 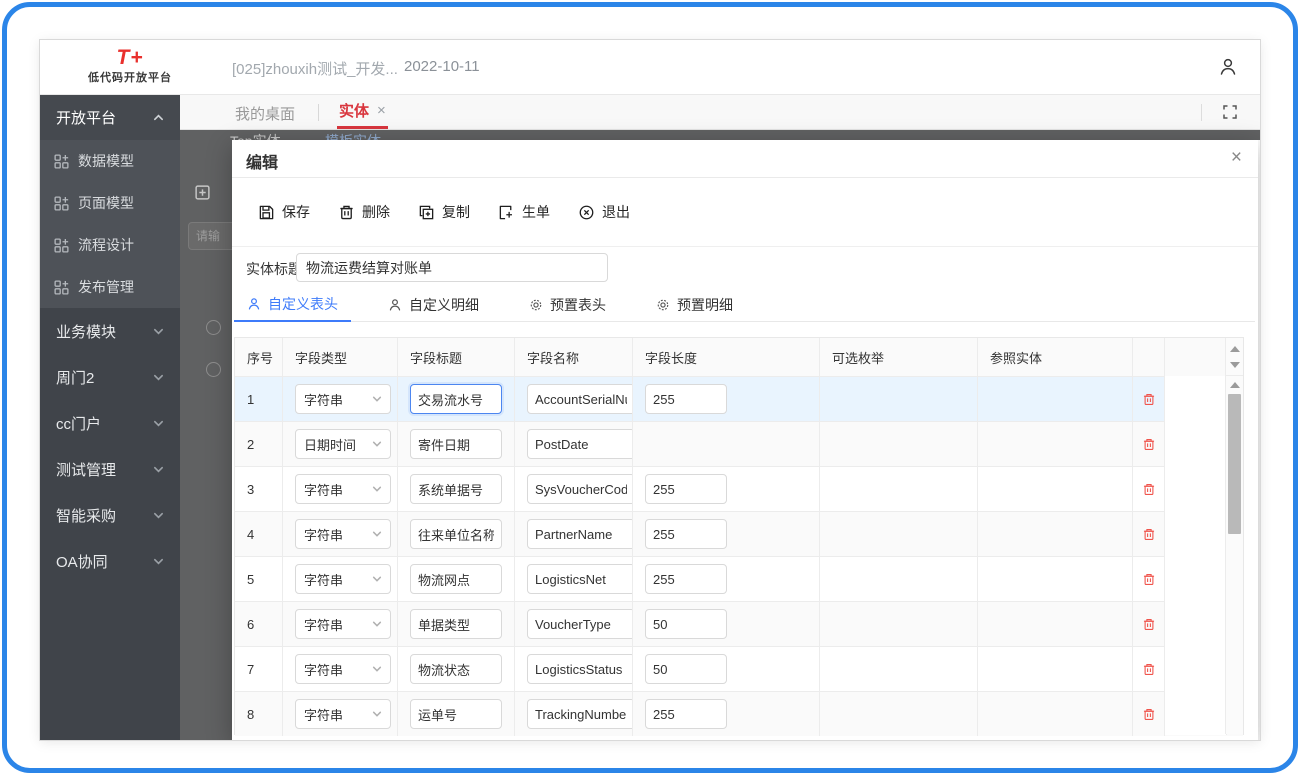 What do you see at coordinates (694, 305) in the screenshot?
I see `tab-preset-detail: 预置明细` at bounding box center [694, 305].